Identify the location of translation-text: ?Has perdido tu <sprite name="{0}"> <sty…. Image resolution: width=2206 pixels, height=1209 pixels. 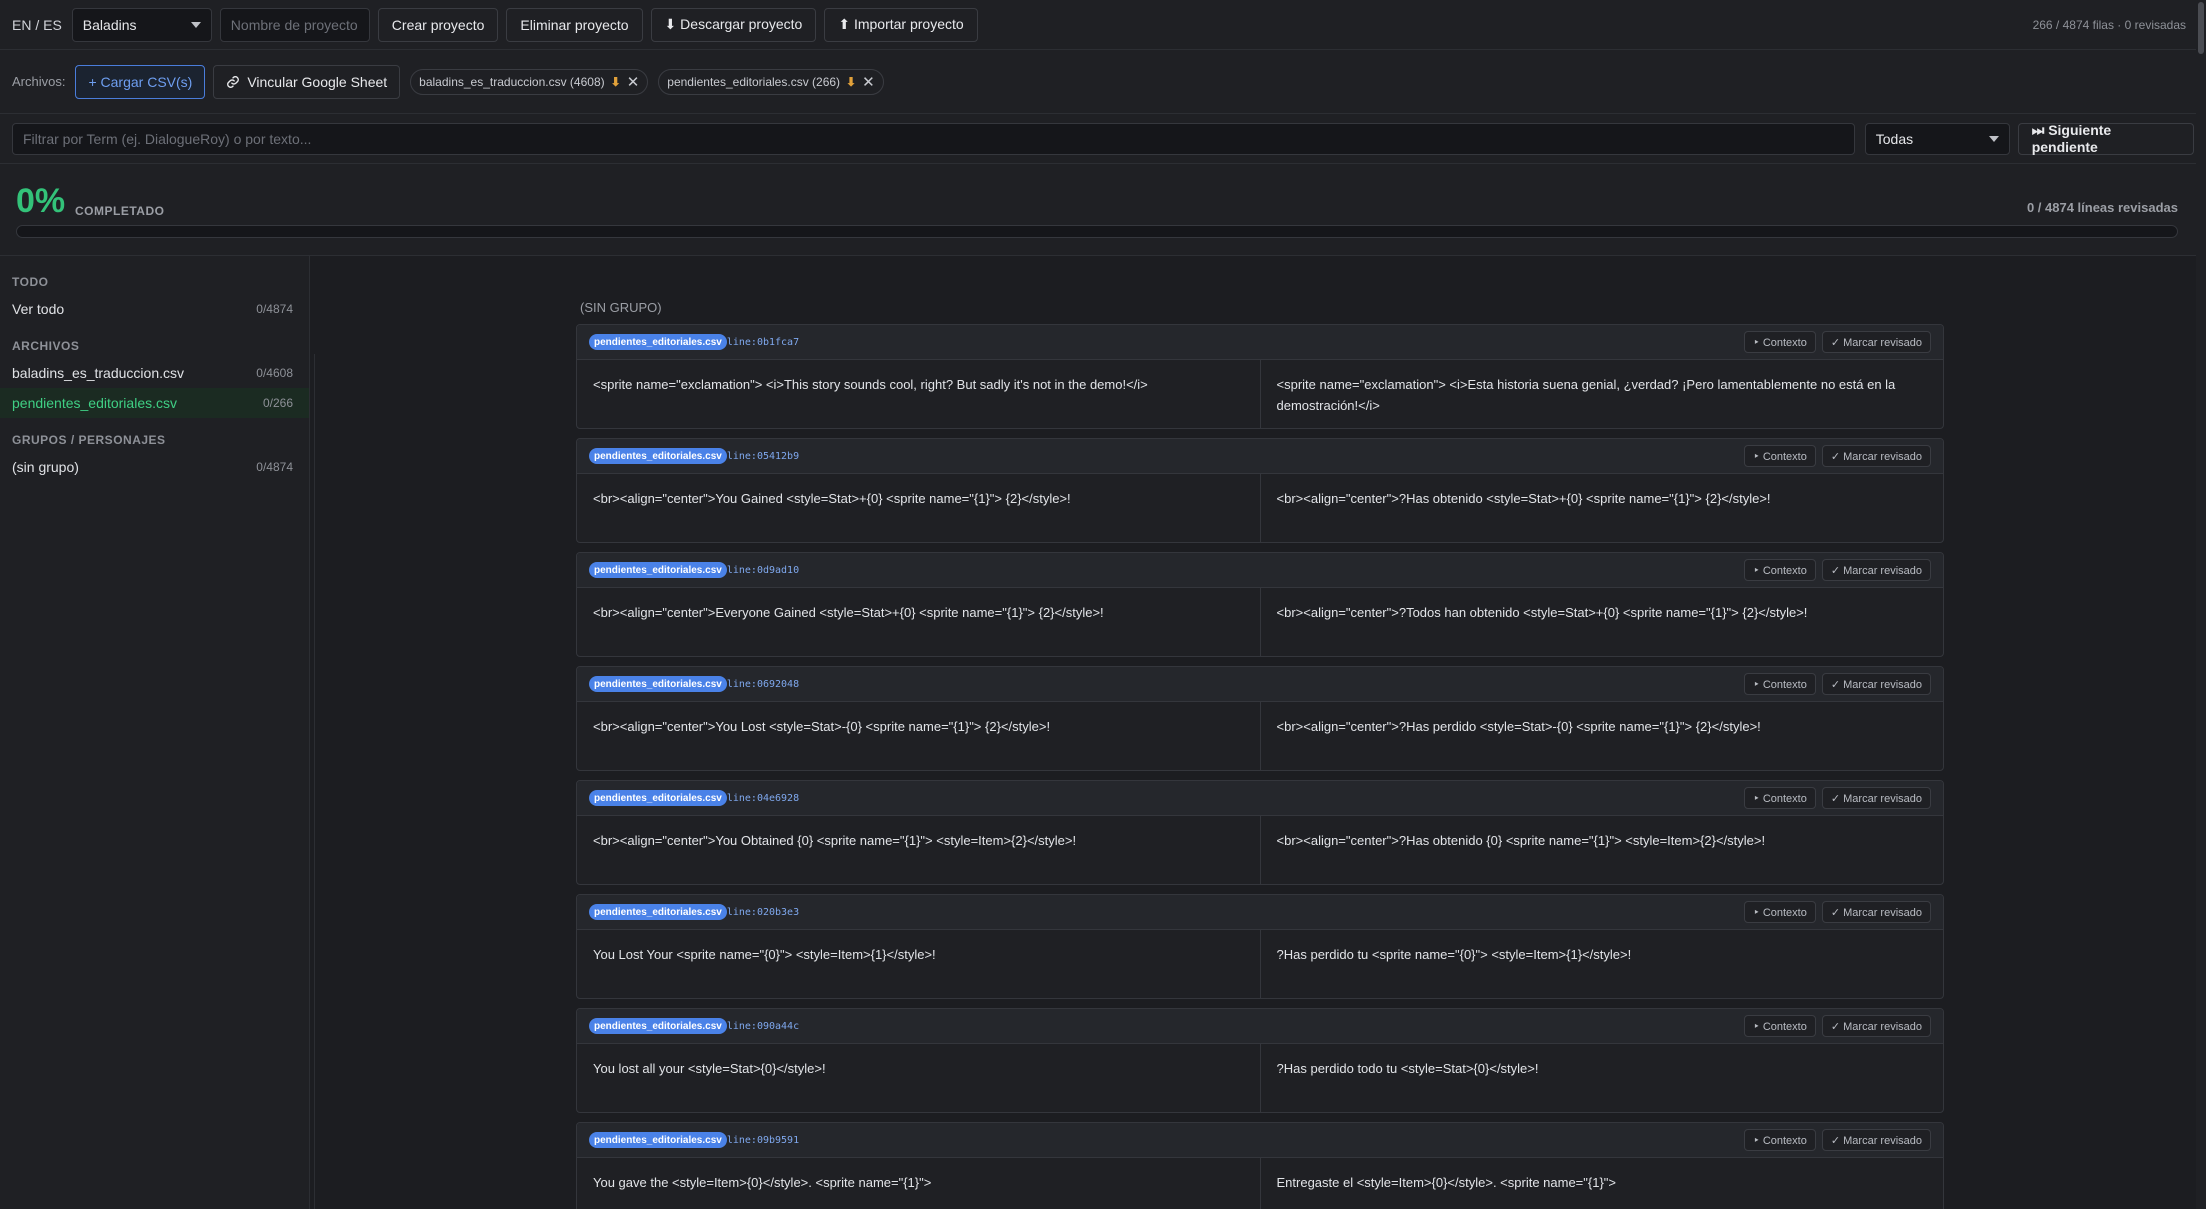
(1601, 964).